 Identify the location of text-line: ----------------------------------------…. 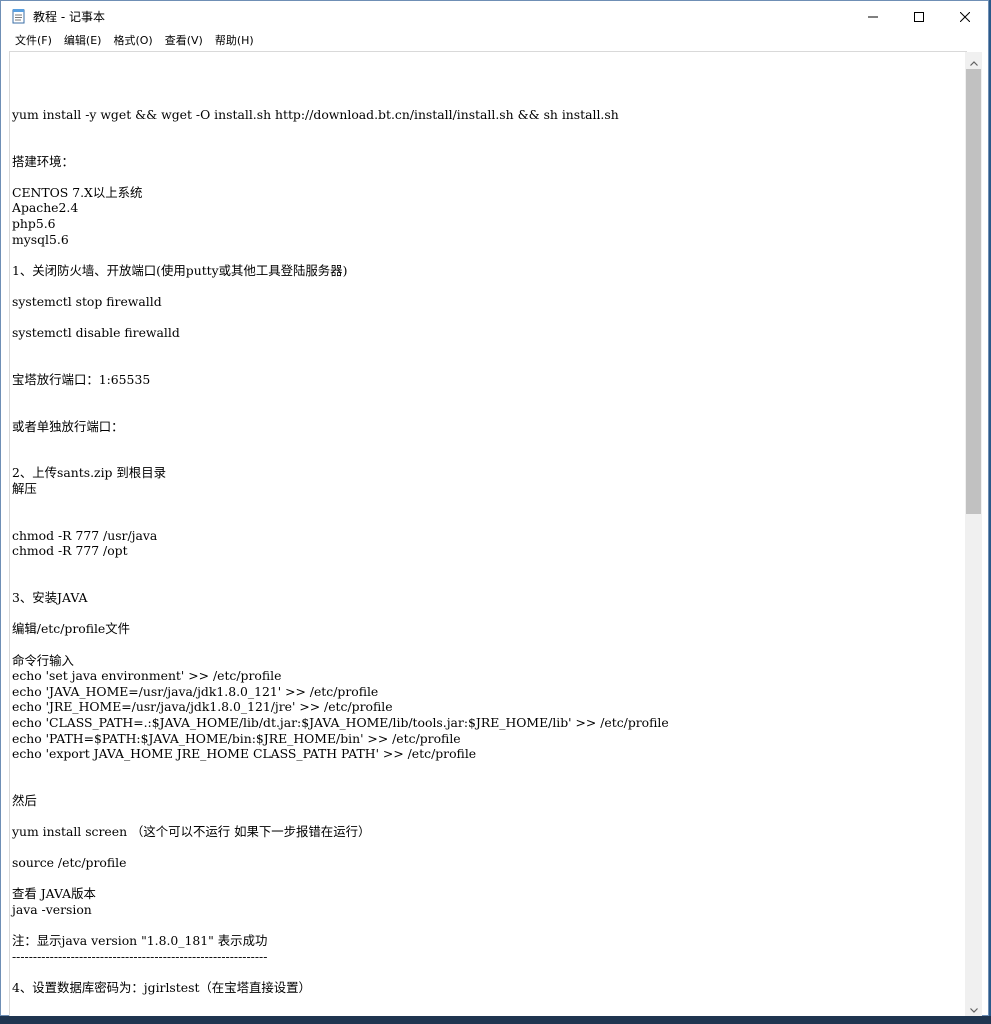
(140, 956).